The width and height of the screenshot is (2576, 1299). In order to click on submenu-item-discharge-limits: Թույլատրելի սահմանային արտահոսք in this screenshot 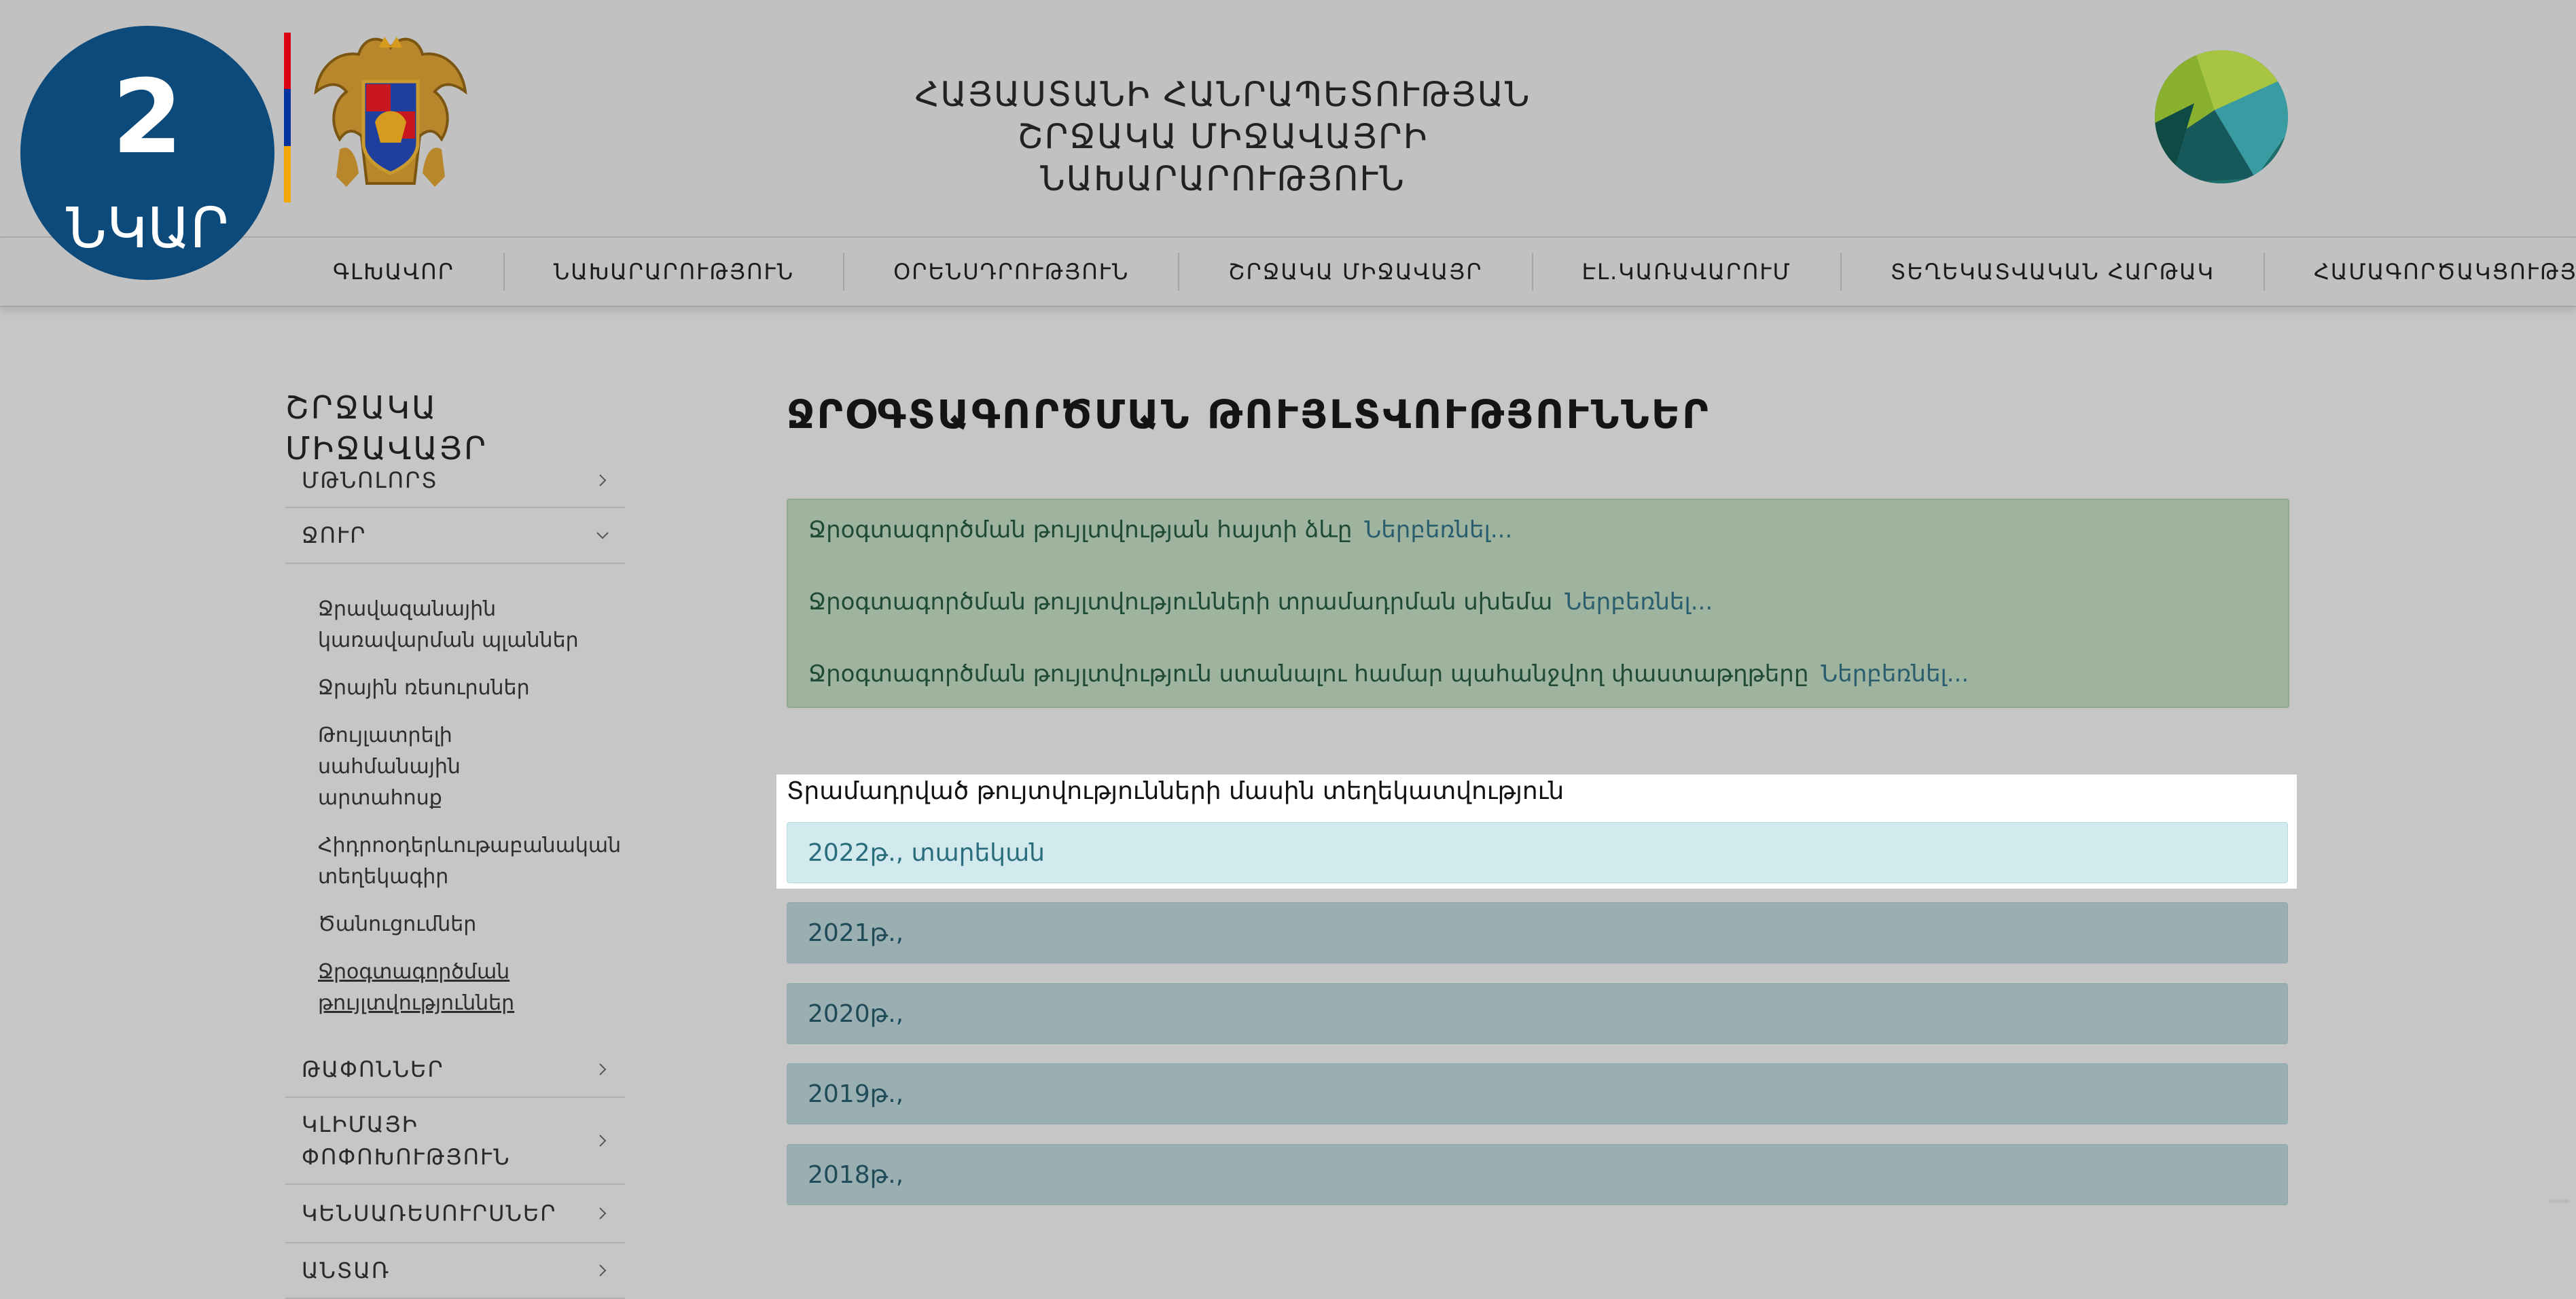, I will do `click(450, 767)`.